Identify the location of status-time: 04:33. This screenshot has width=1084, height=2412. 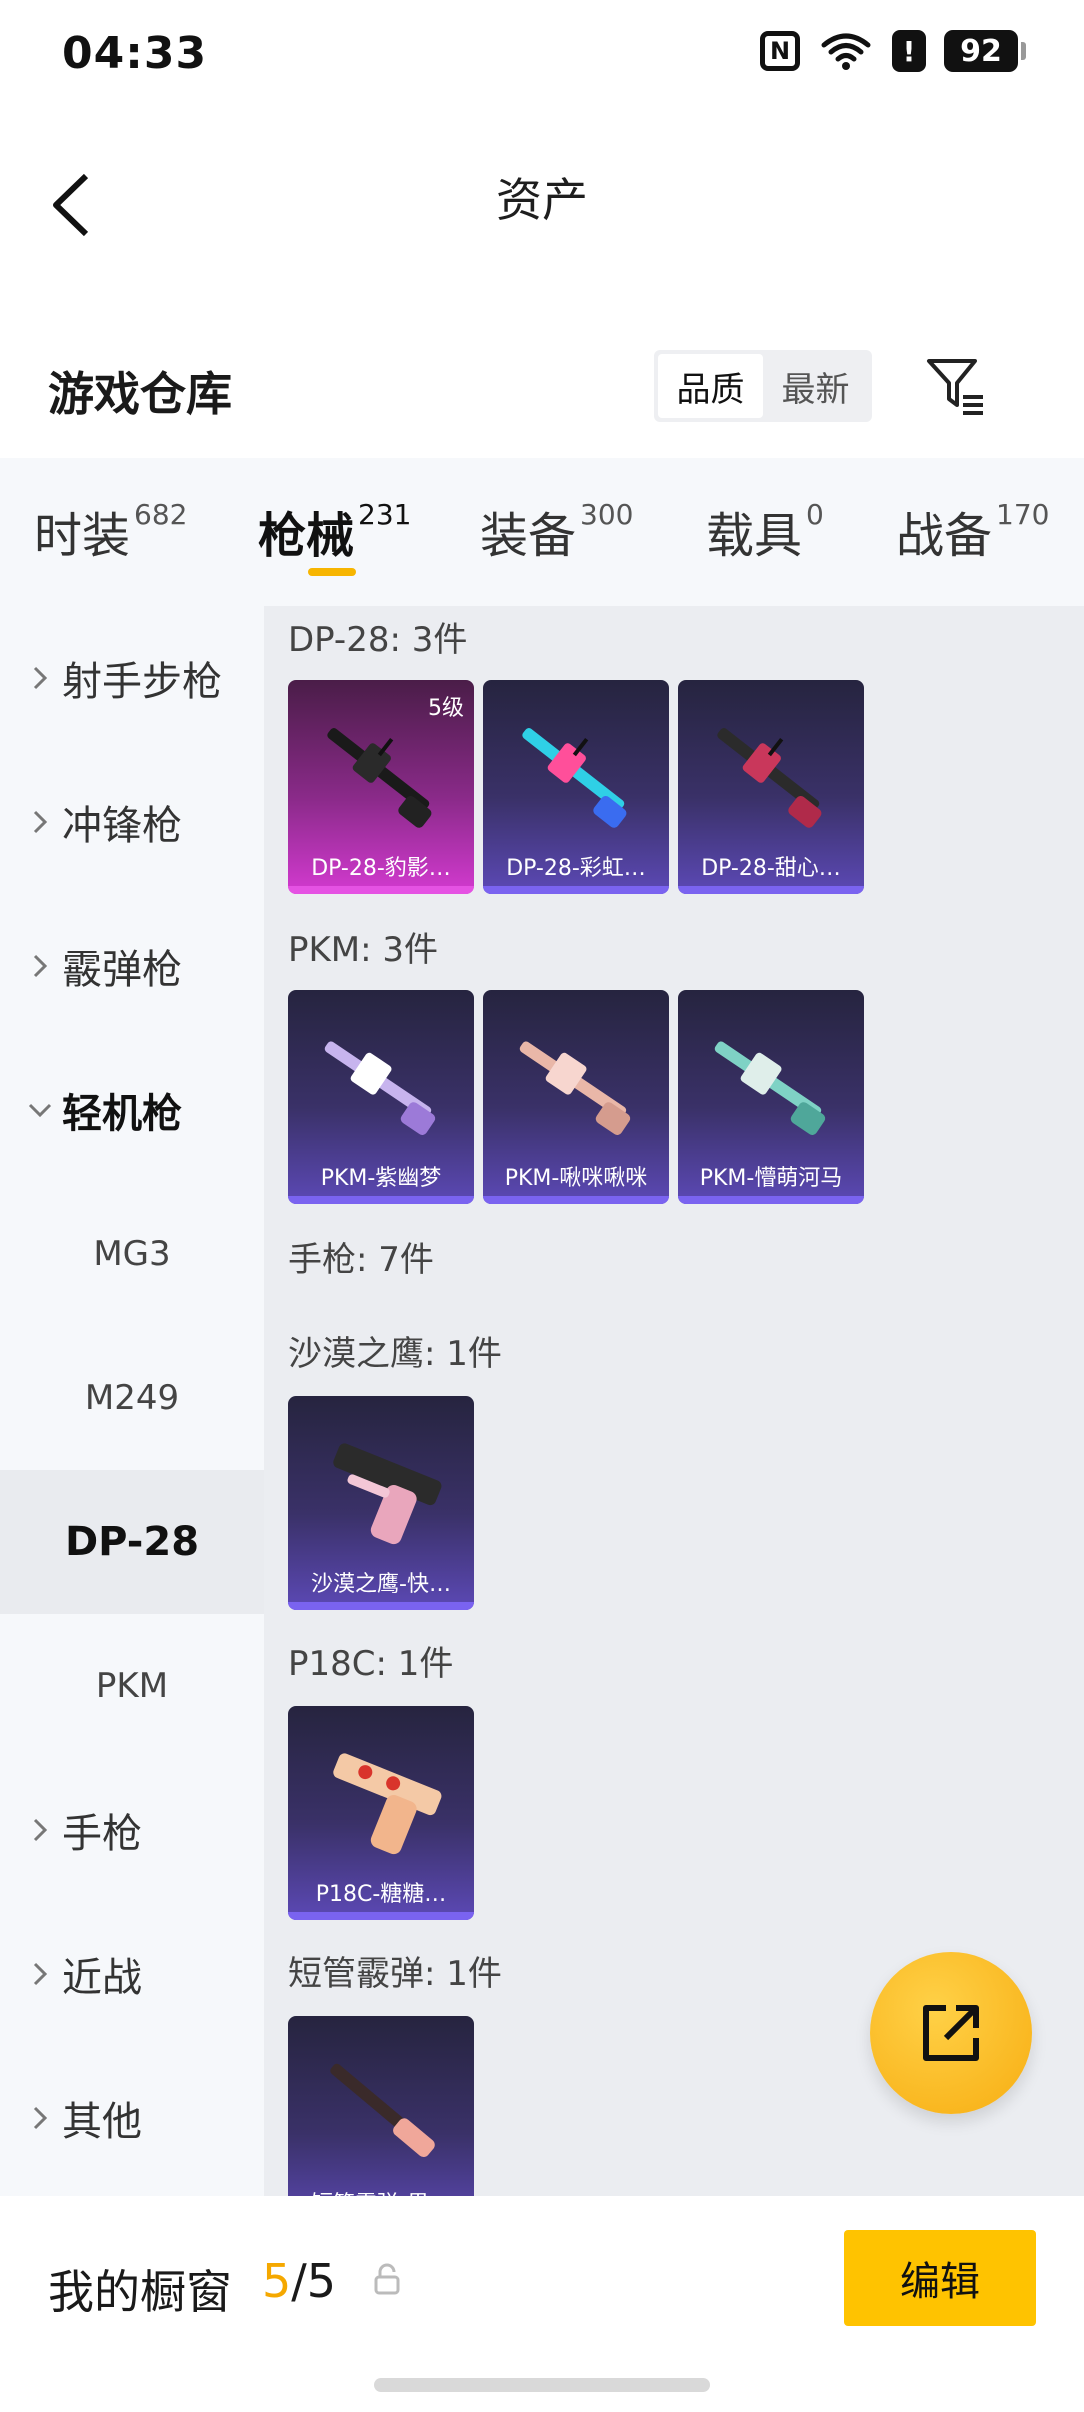
(135, 53).